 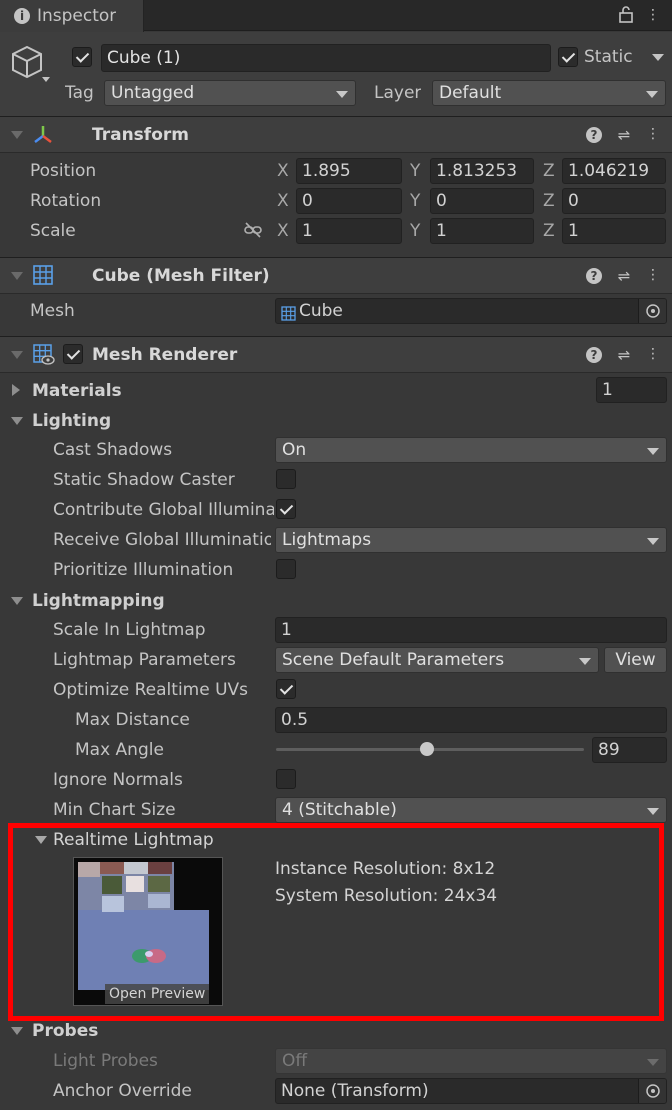 What do you see at coordinates (283, 231) in the screenshot?
I see `scale-x-label: X` at bounding box center [283, 231].